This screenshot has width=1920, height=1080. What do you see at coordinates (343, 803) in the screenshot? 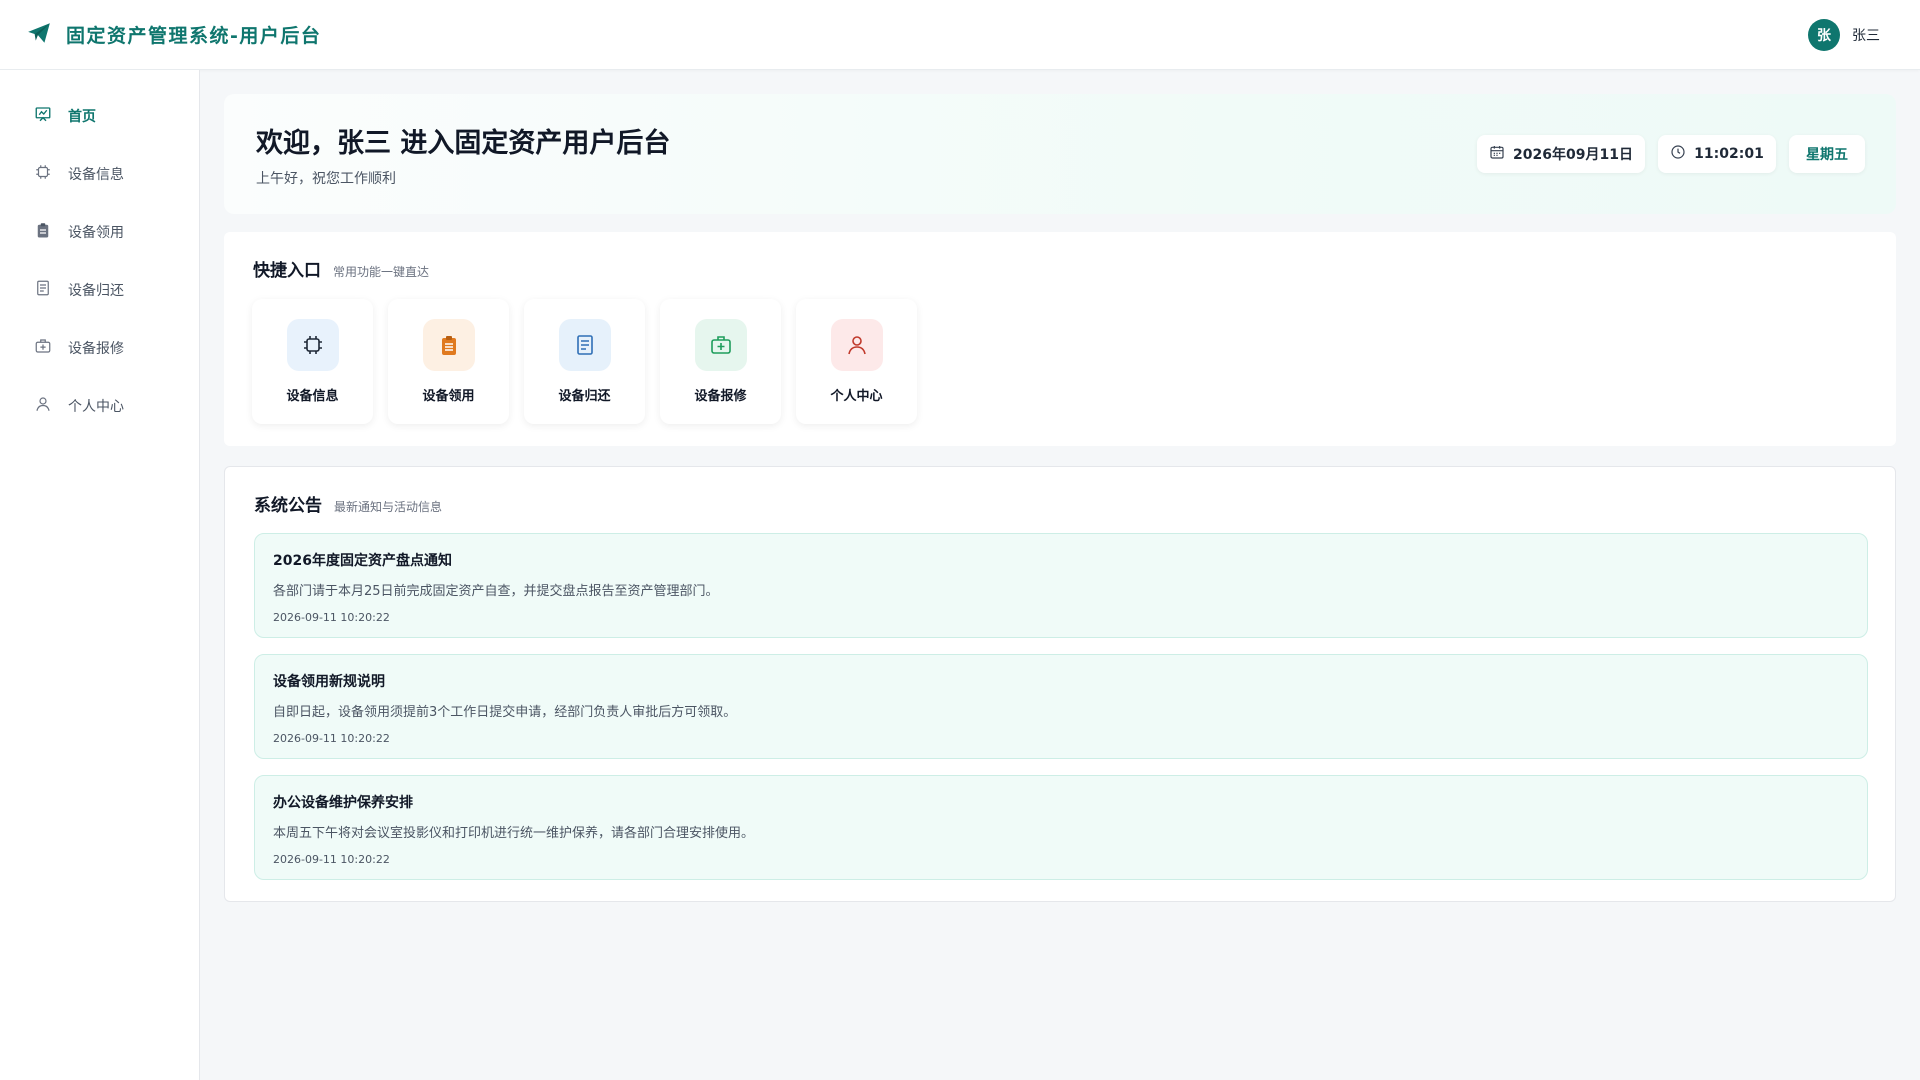
I see `notice-title: 办公设备维护保养安排` at bounding box center [343, 803].